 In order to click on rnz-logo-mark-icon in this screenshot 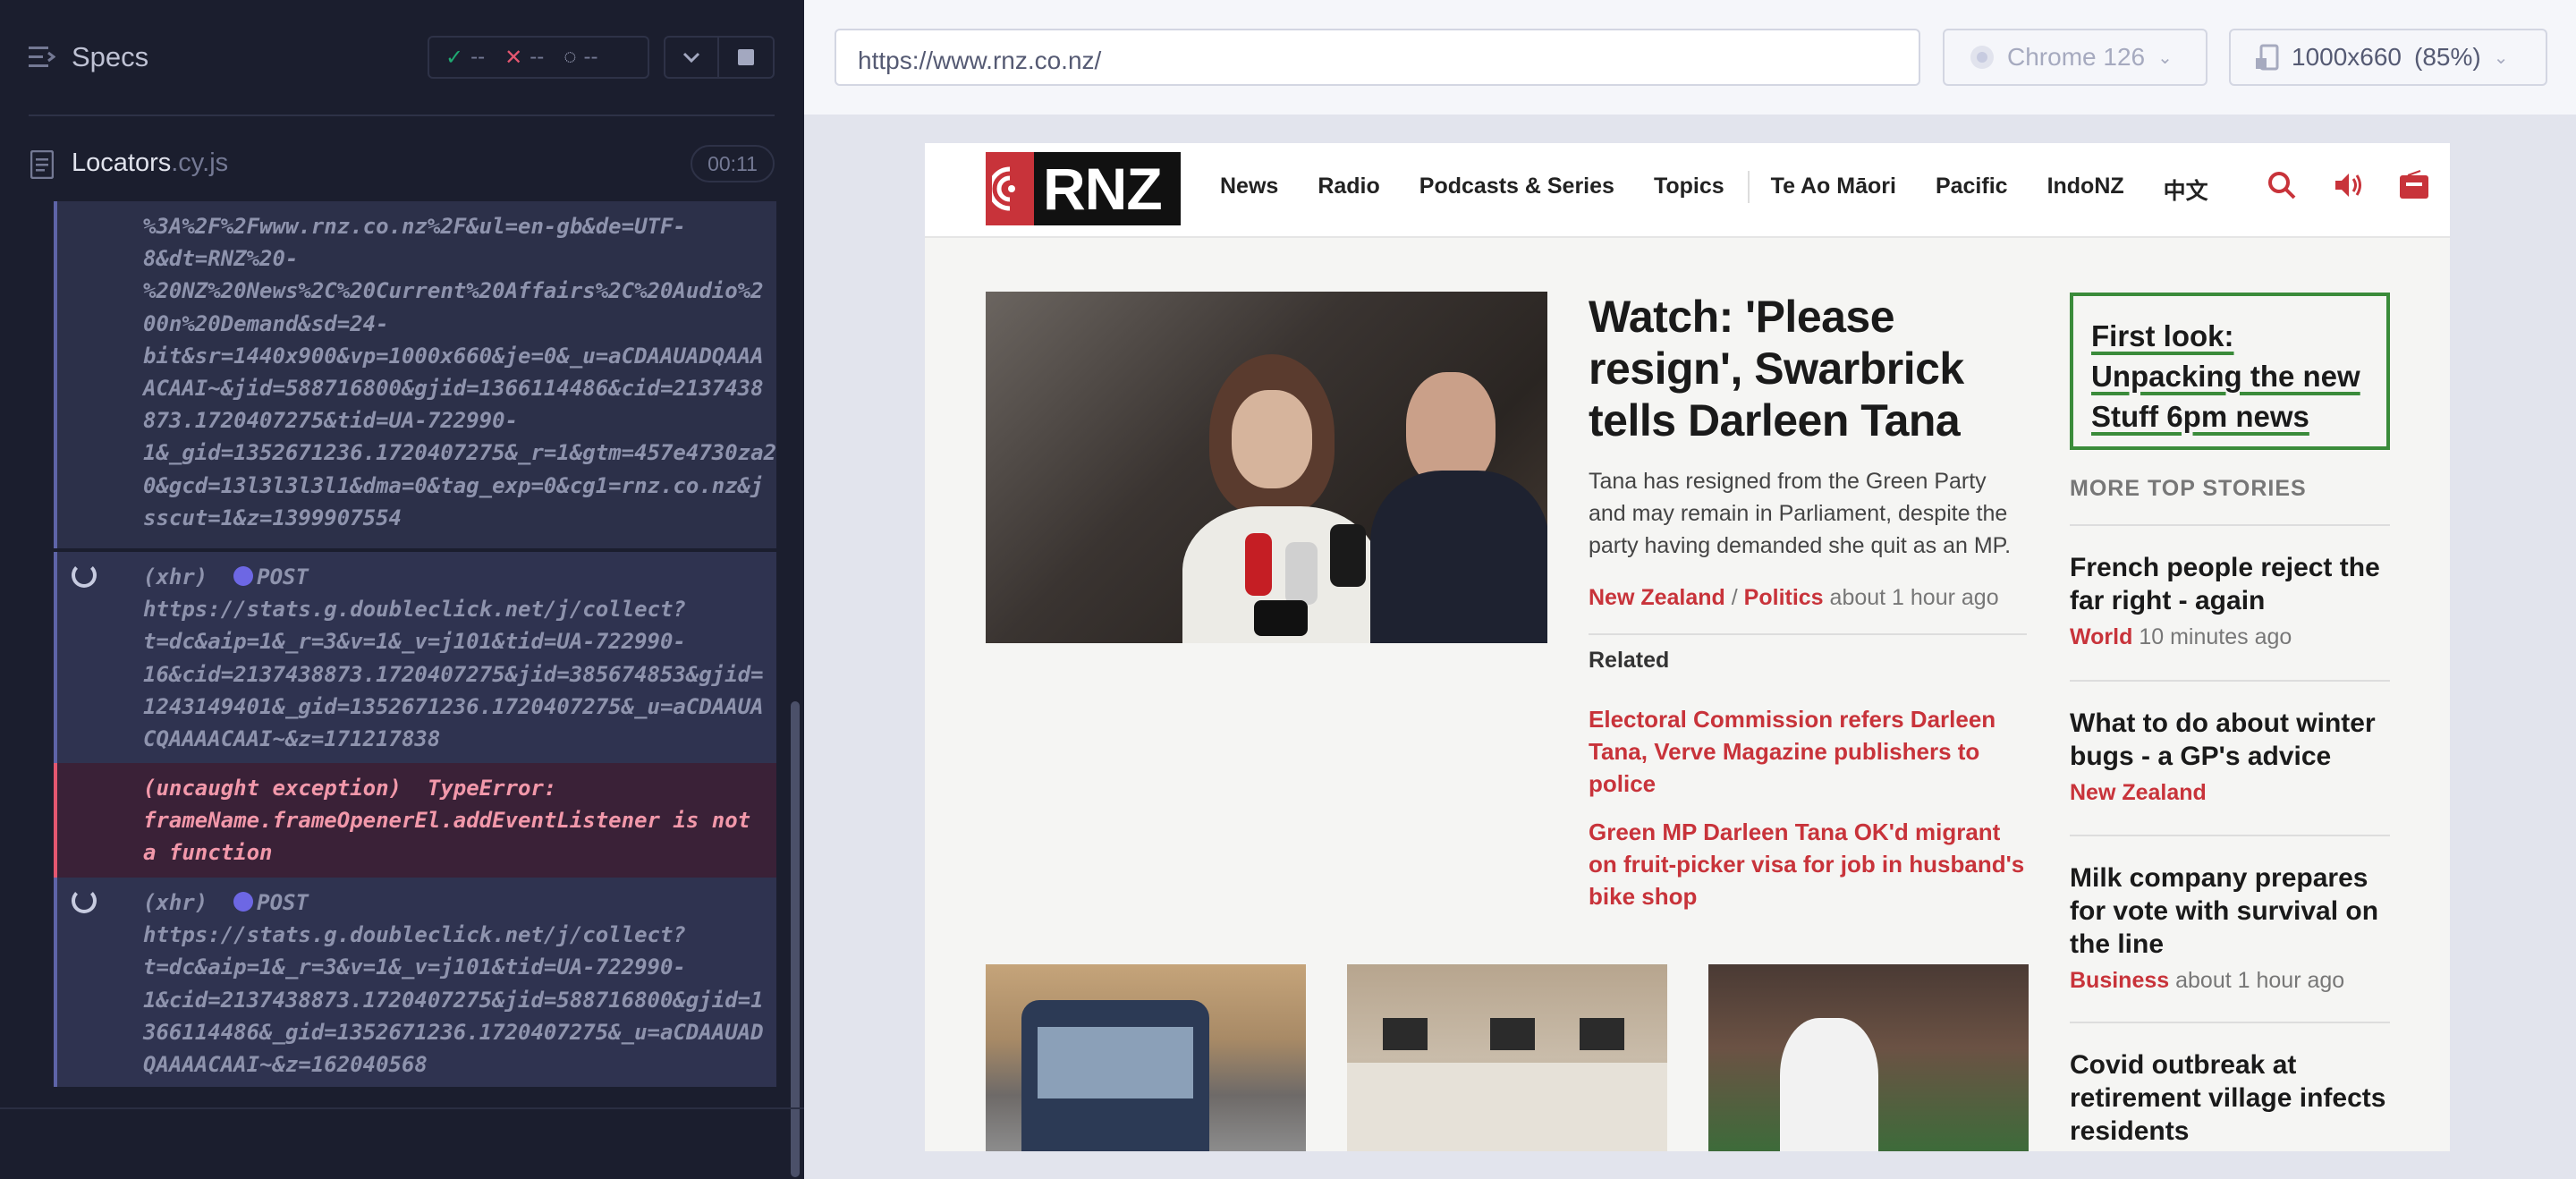, I will do `click(1010, 189)`.